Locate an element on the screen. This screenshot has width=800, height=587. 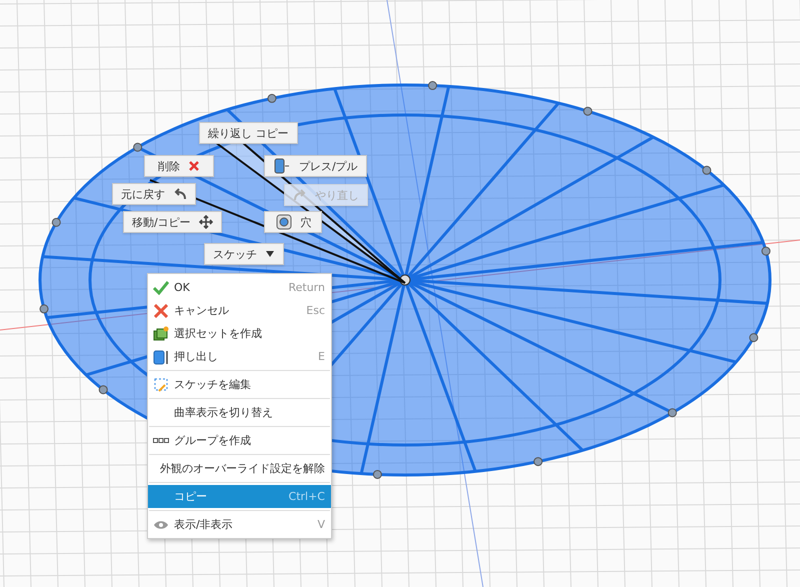
undo-icon is located at coordinates (180, 194).